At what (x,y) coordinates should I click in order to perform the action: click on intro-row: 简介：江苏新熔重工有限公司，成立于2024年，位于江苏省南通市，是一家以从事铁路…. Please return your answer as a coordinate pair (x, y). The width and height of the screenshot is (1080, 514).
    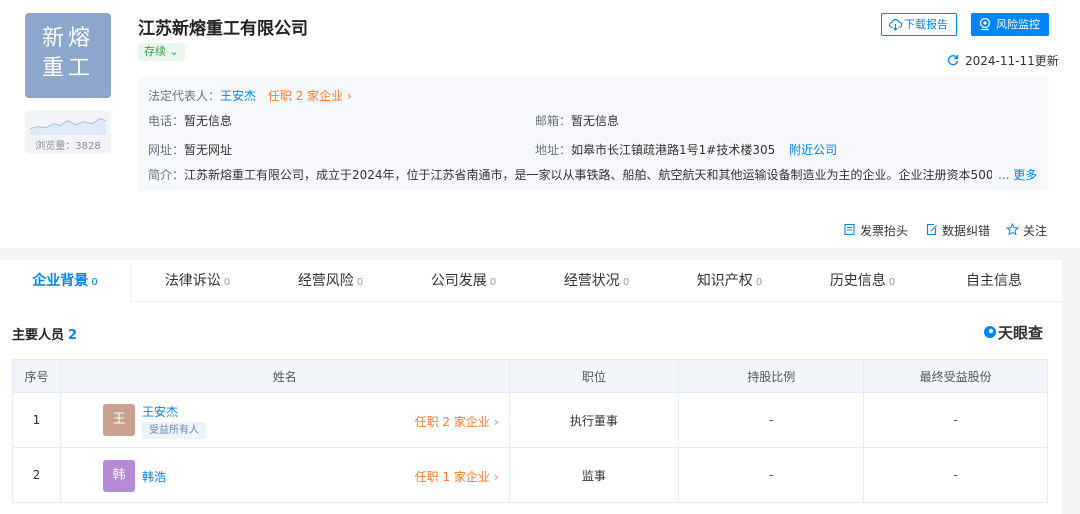
    Looking at the image, I should click on (593, 174).